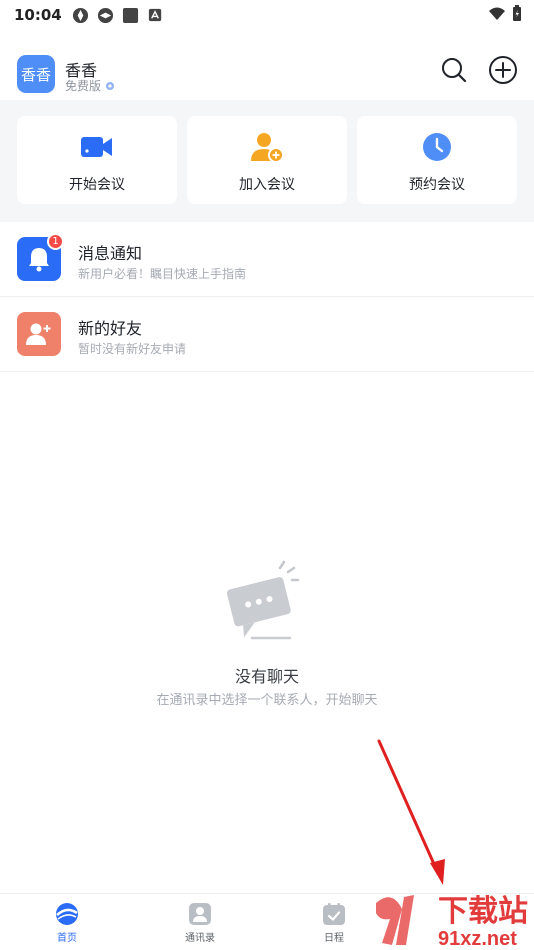  I want to click on start-meeting-label: 开始会议, so click(97, 185).